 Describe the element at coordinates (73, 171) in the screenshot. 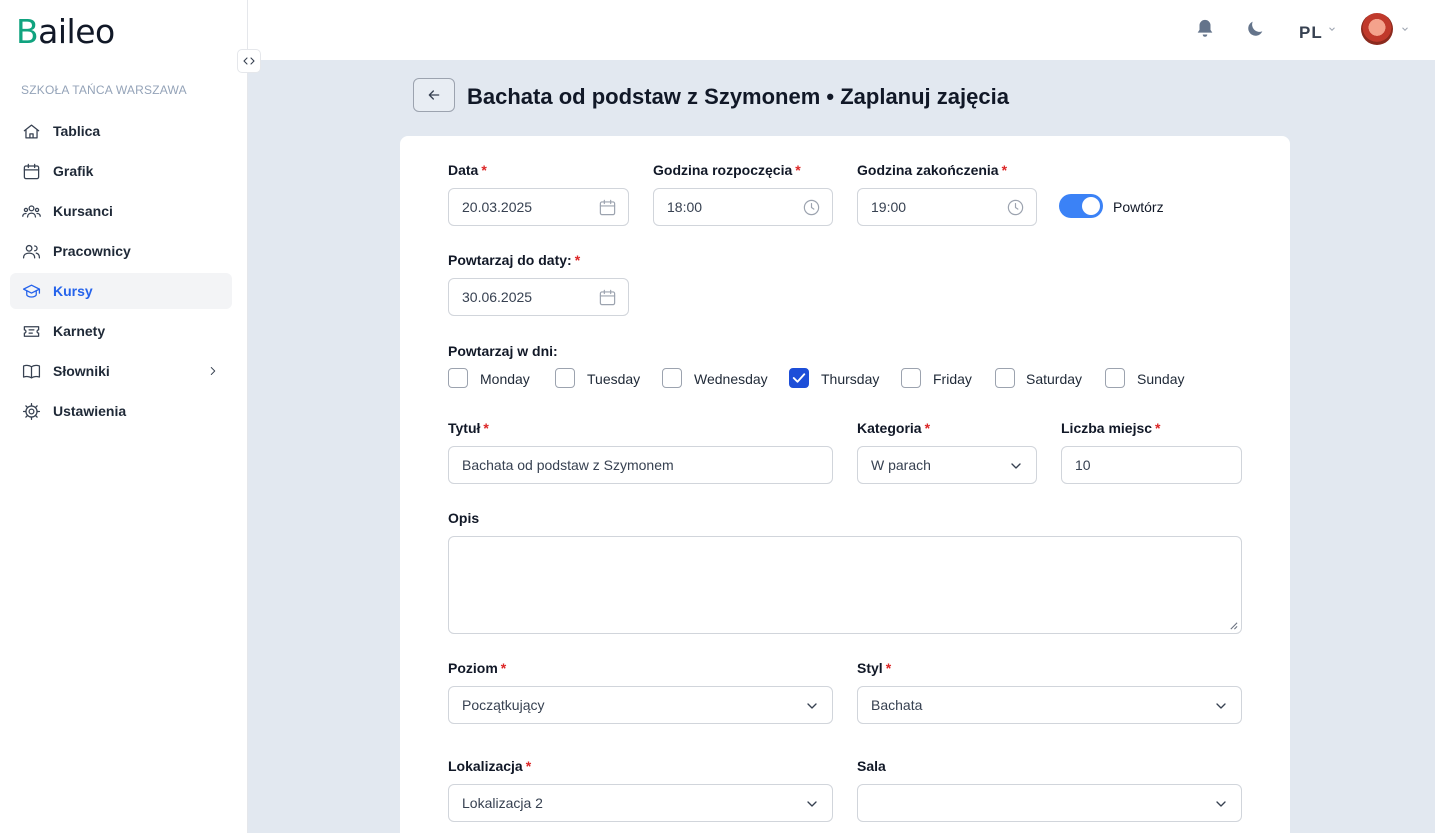

I see `sidebar-item-label: Grafik` at that location.